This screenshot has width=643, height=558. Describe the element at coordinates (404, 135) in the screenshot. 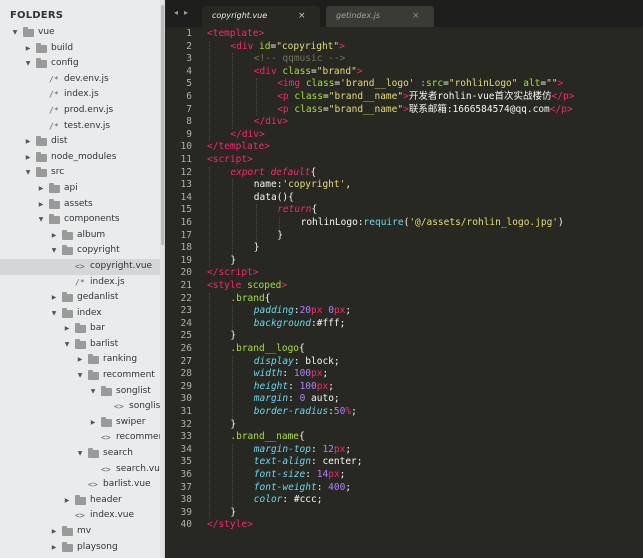

I see `code-line: 9 </div>` at that location.